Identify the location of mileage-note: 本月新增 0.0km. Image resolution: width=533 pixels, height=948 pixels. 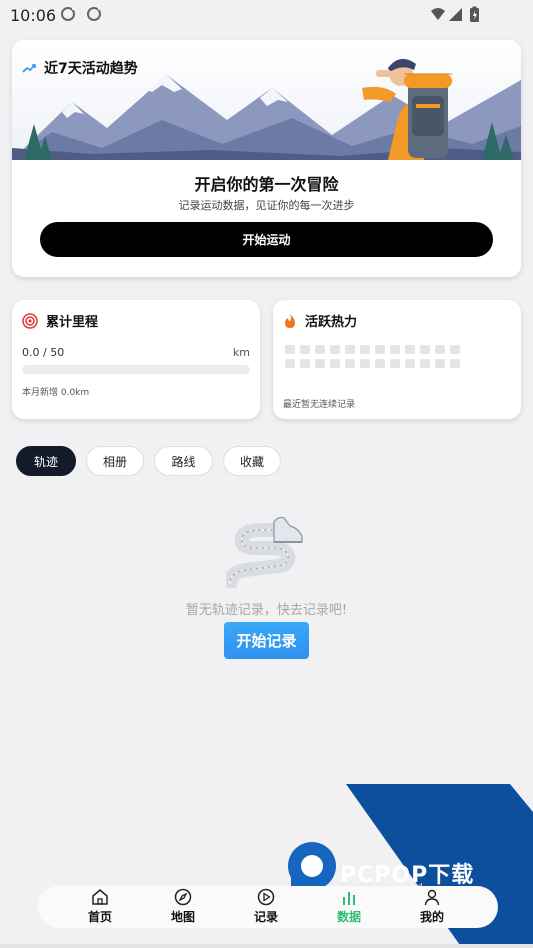
(56, 393).